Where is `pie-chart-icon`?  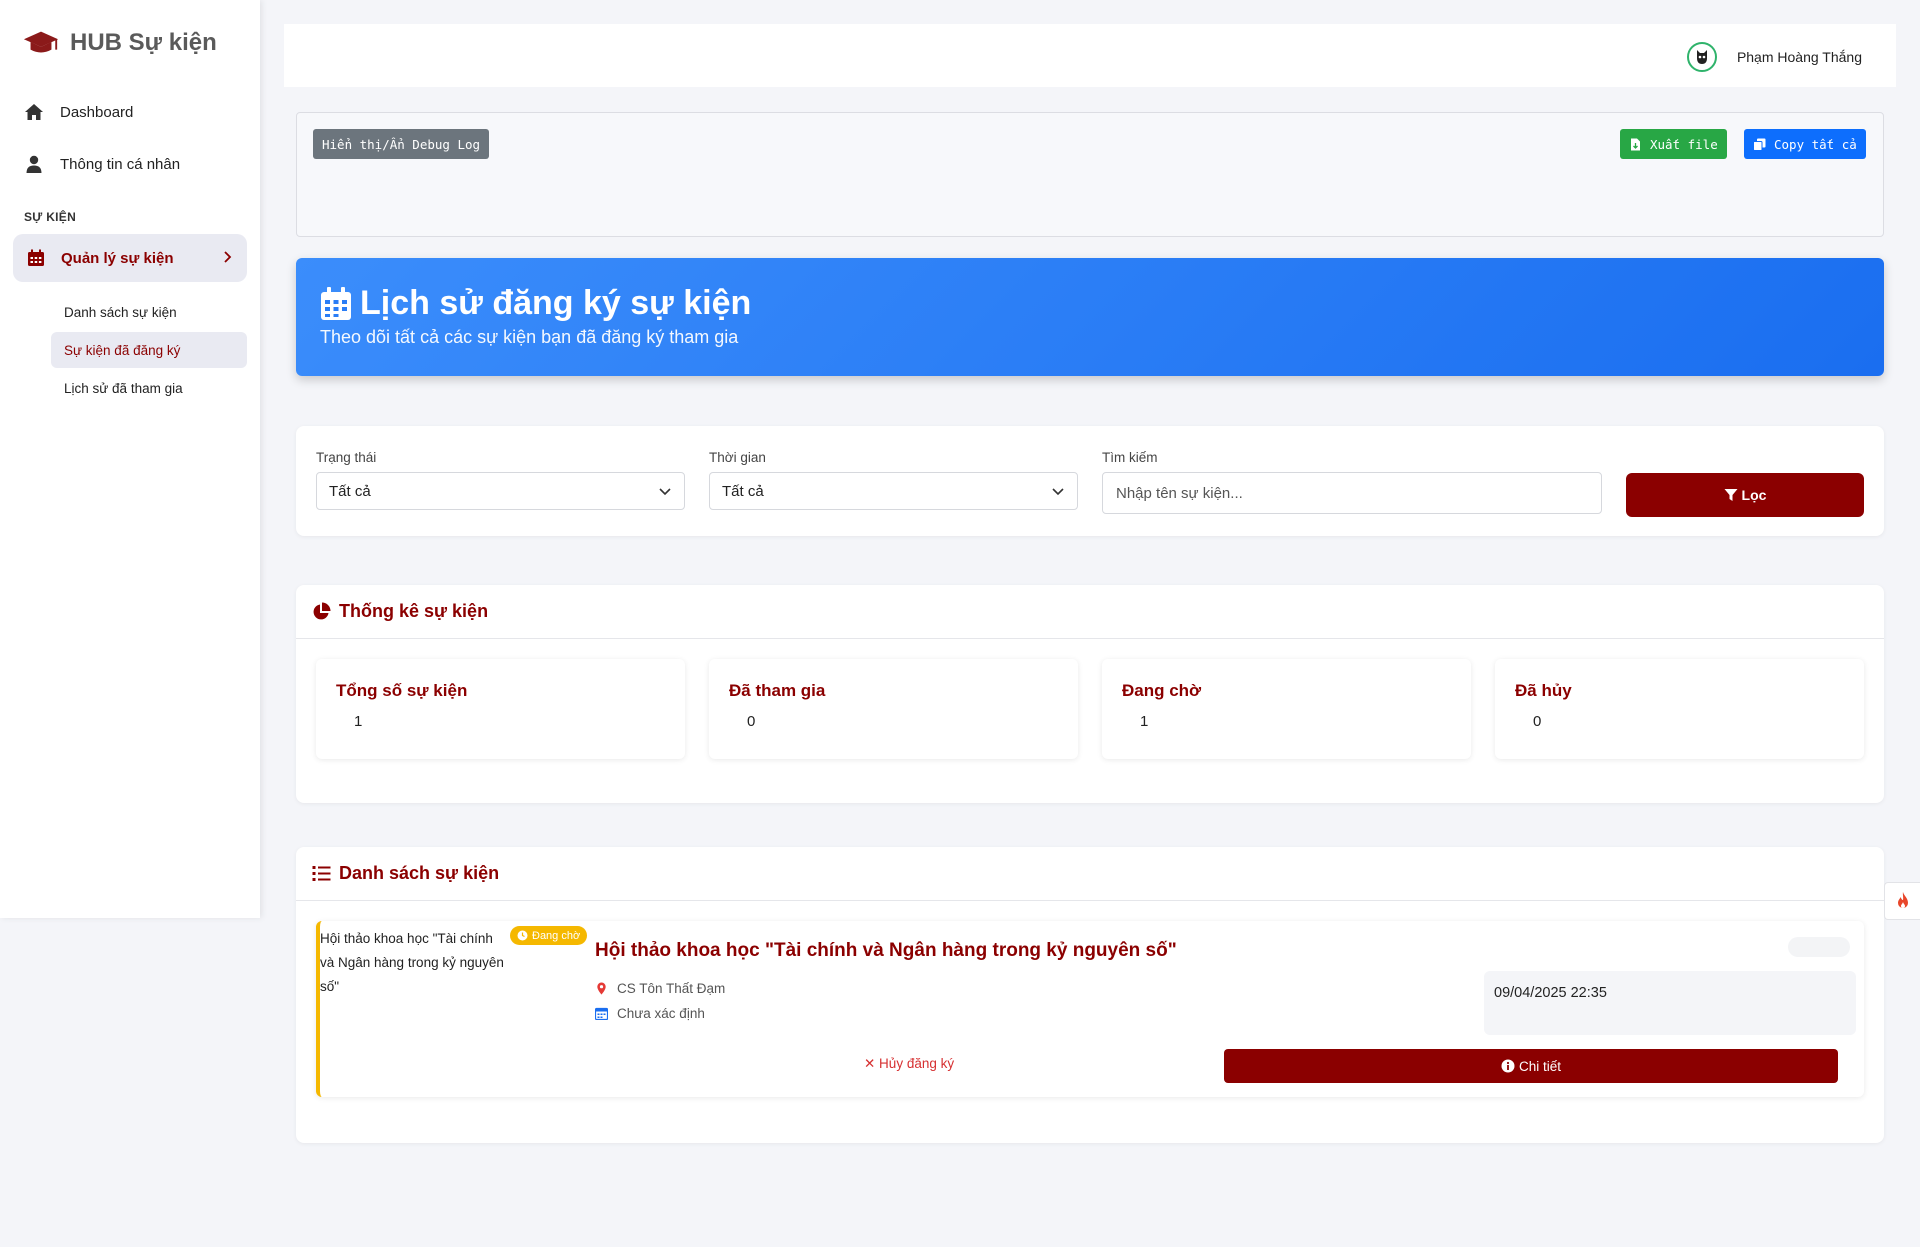 pie-chart-icon is located at coordinates (322, 611).